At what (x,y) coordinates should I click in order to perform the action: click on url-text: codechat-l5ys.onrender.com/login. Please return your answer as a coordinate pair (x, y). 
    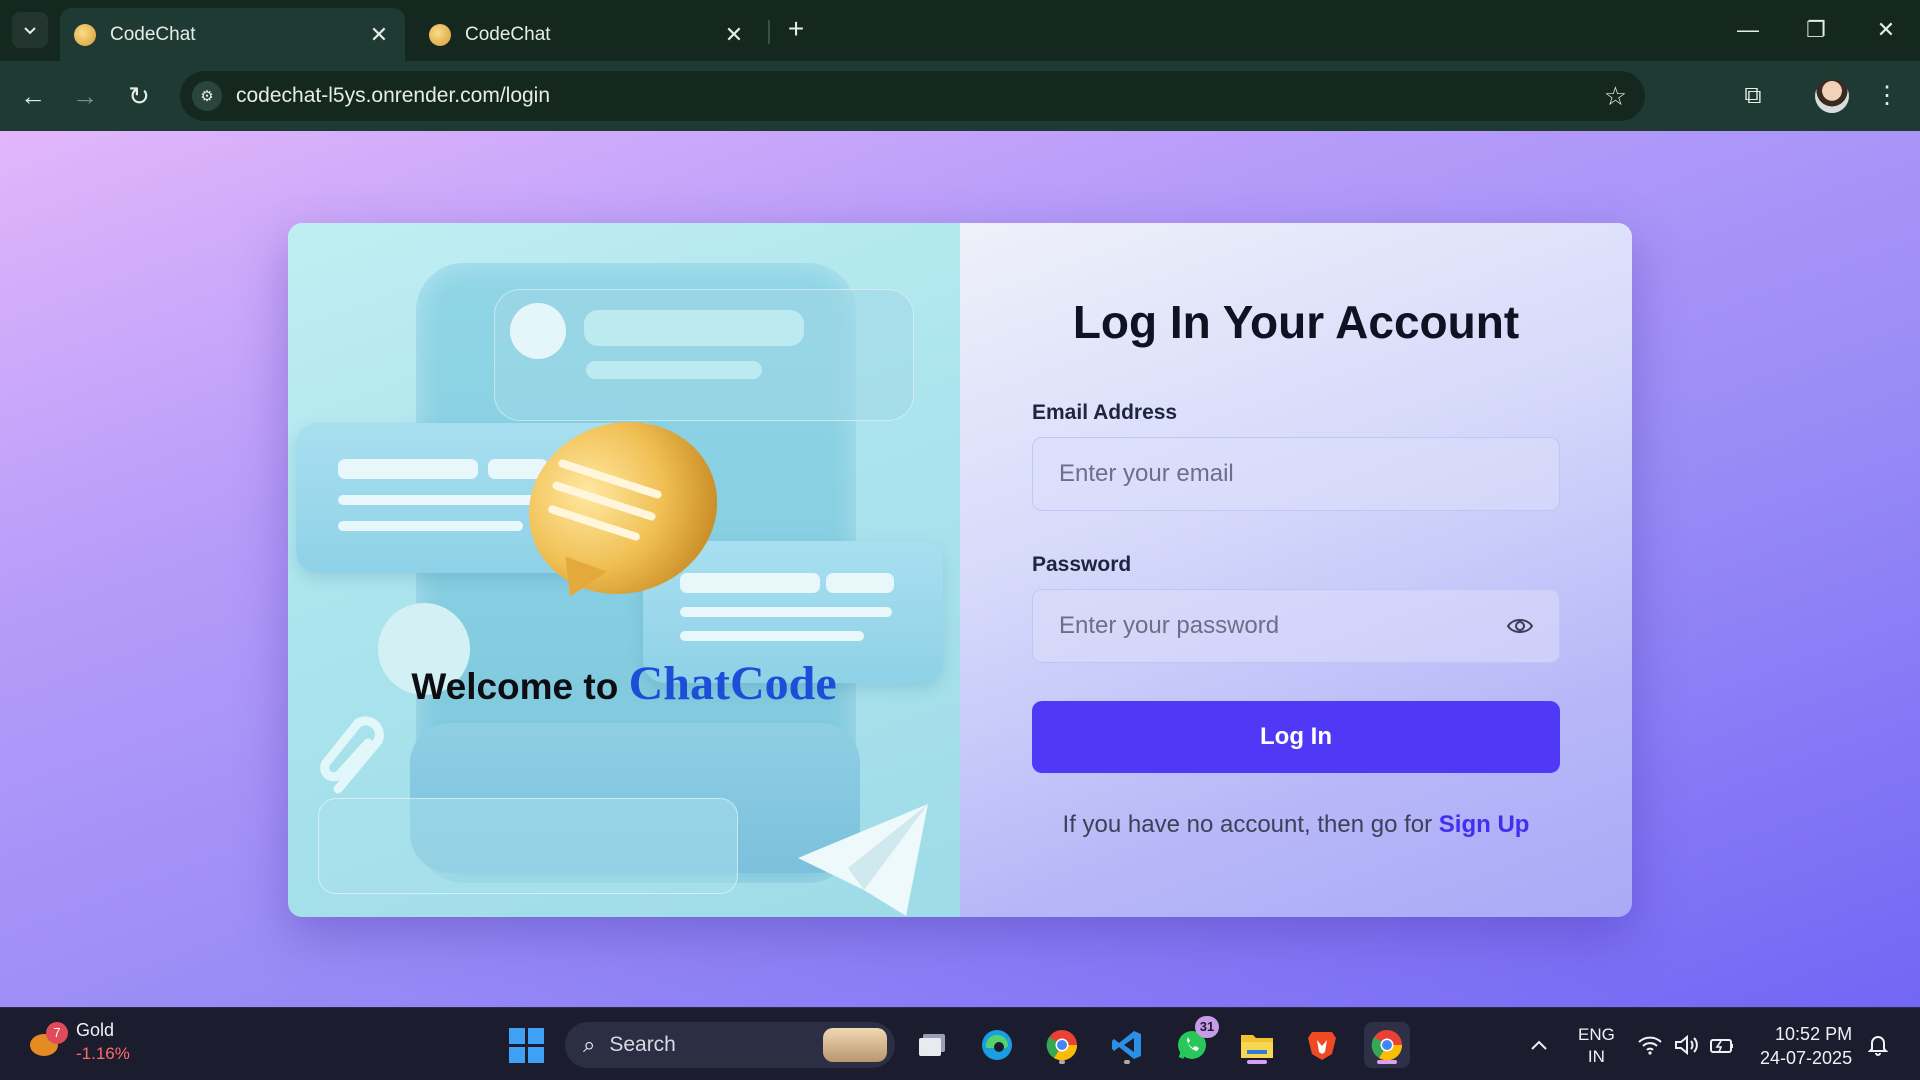
    Looking at the image, I should click on (920, 96).